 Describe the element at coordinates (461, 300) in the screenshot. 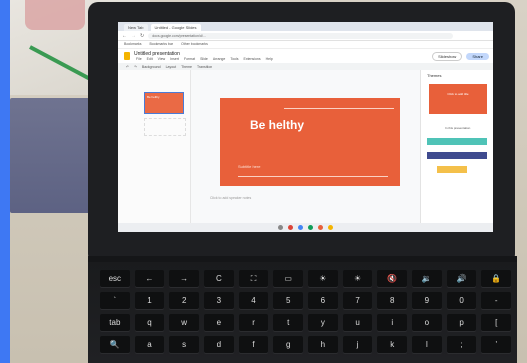

I see `keyboard-key: 0` at that location.